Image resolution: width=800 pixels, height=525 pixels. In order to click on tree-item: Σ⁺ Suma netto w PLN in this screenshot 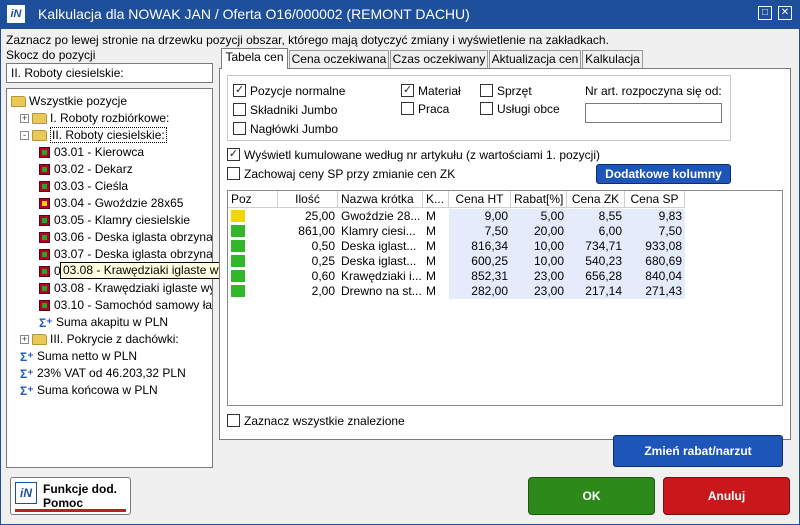, I will do `click(78, 356)`.